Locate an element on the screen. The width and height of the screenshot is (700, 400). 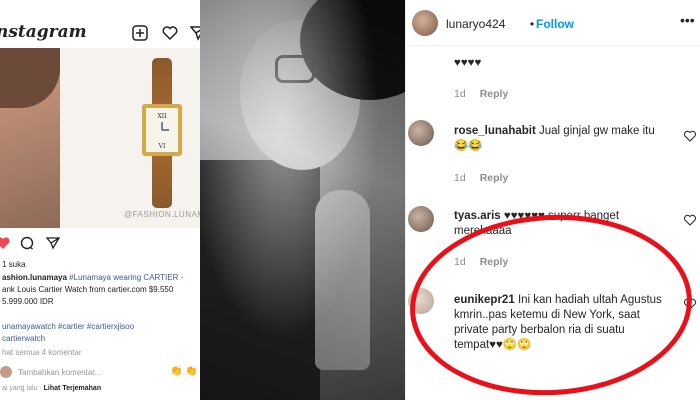
likes-count: 1 suka is located at coordinates (14, 264).